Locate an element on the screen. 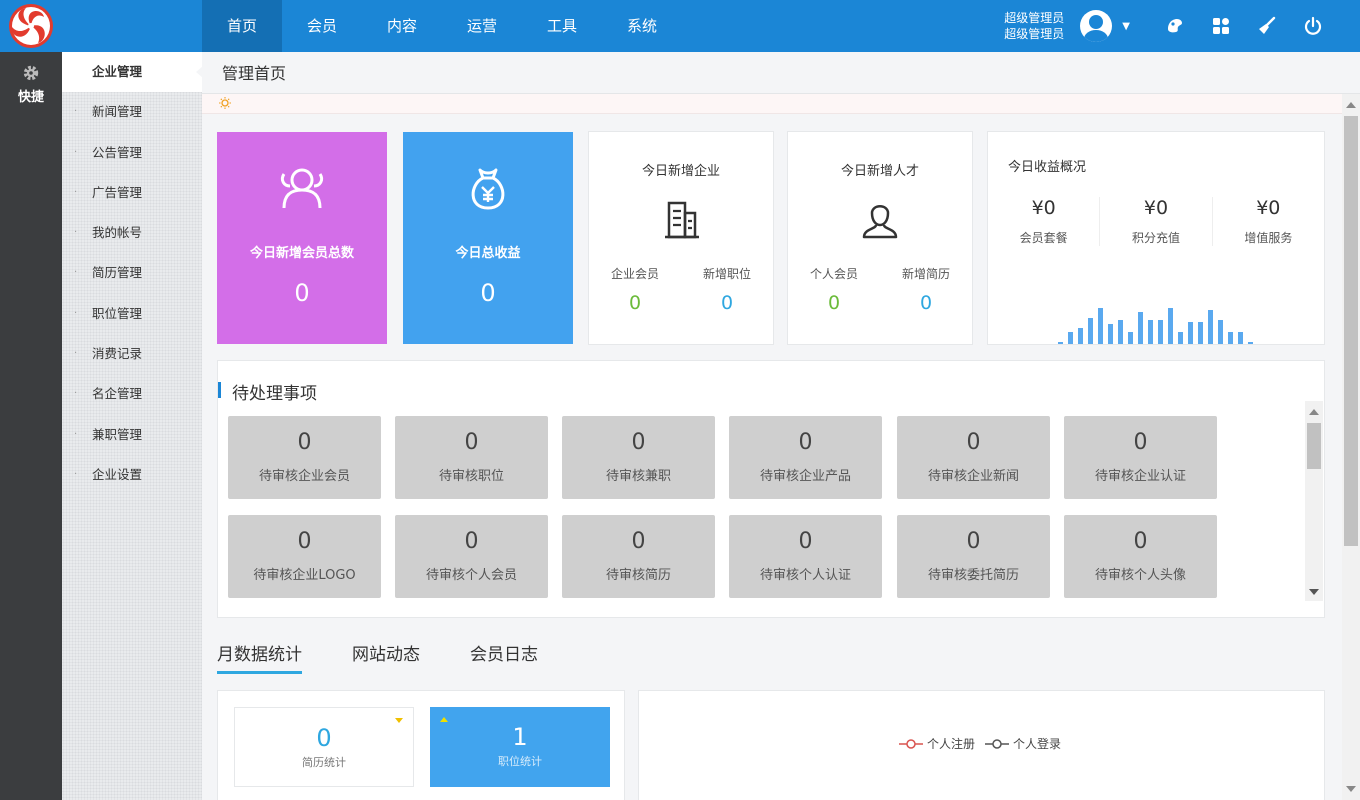 This screenshot has width=1360, height=800. stat-new-companies-row: 企业会员 0 新增职位 0 is located at coordinates (681, 289).